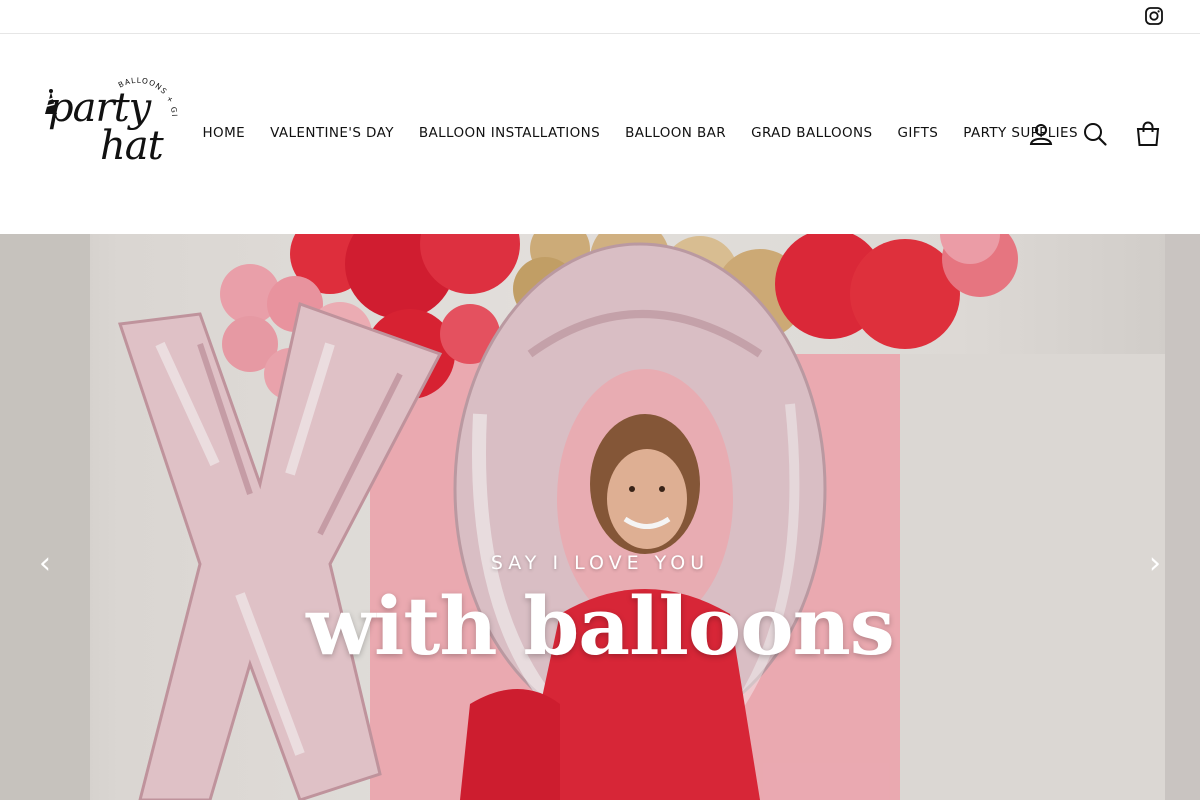 The width and height of the screenshot is (1200, 800). Describe the element at coordinates (1021, 133) in the screenshot. I see `nav-item-party-supplies: PARTY SUPPLIES` at that location.